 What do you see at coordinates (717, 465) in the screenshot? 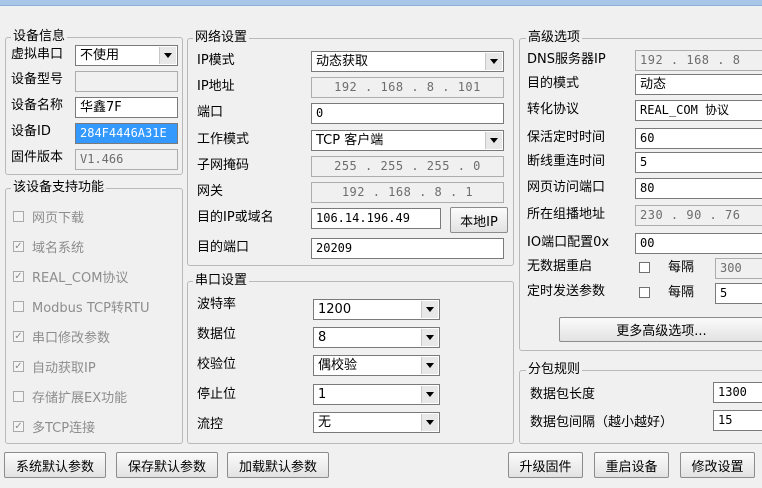
I see `modify-settings-button: 修改设置` at bounding box center [717, 465].